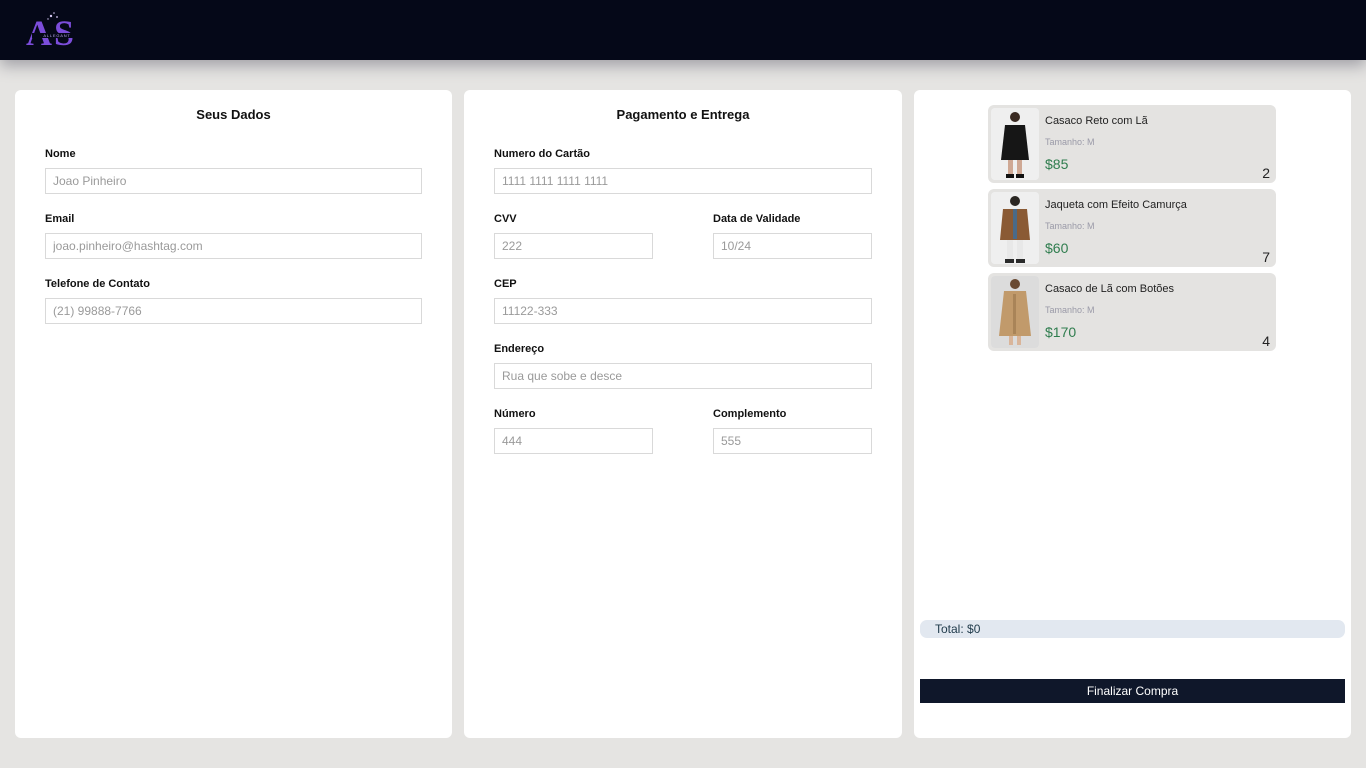 The height and width of the screenshot is (768, 1366). Describe the element at coordinates (1096, 121) in the screenshot. I see `product-name: Casaco Reto com Lã` at that location.